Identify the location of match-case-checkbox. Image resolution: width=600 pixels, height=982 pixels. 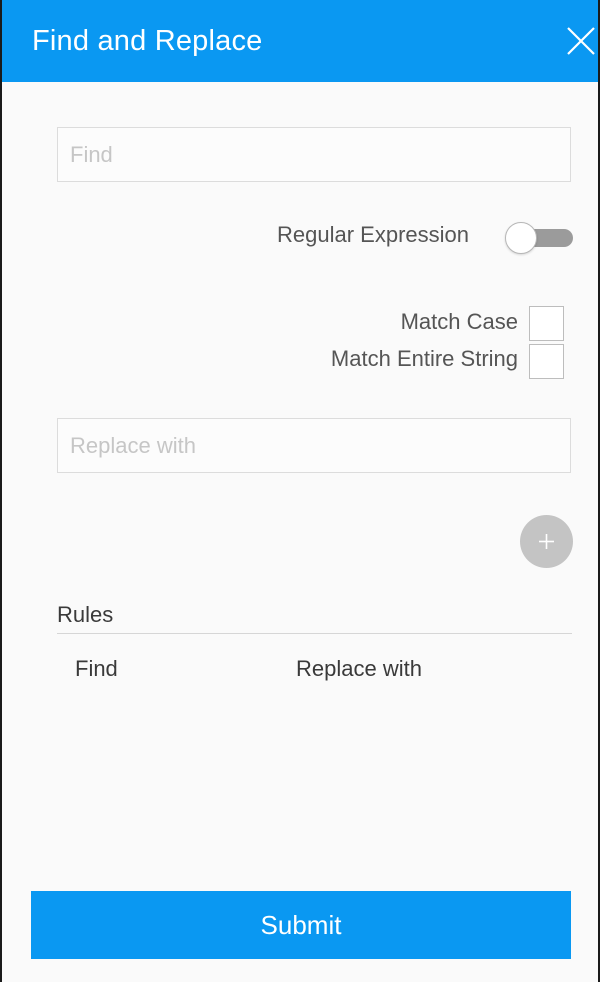
(546, 323).